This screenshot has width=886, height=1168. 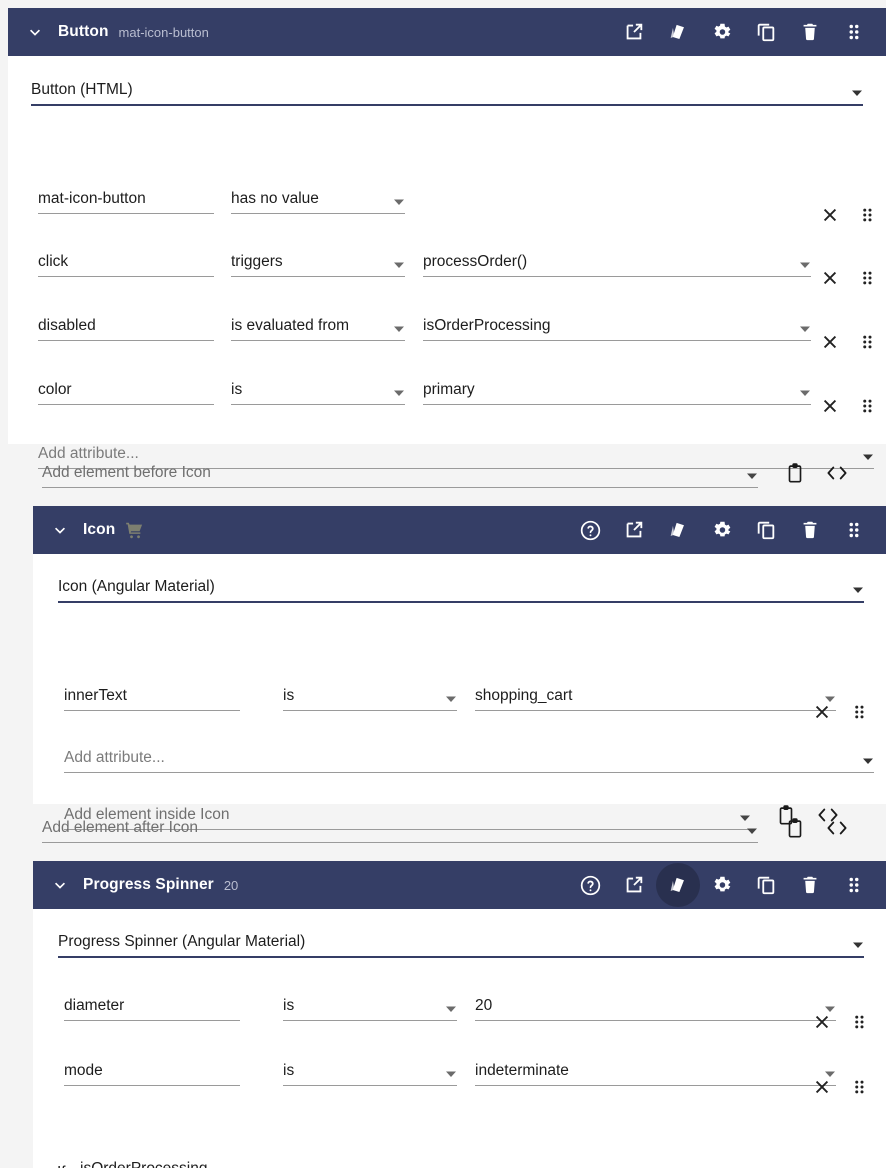 What do you see at coordinates (461, 590) in the screenshot?
I see `element-type-select: Icon (Angular Material)` at bounding box center [461, 590].